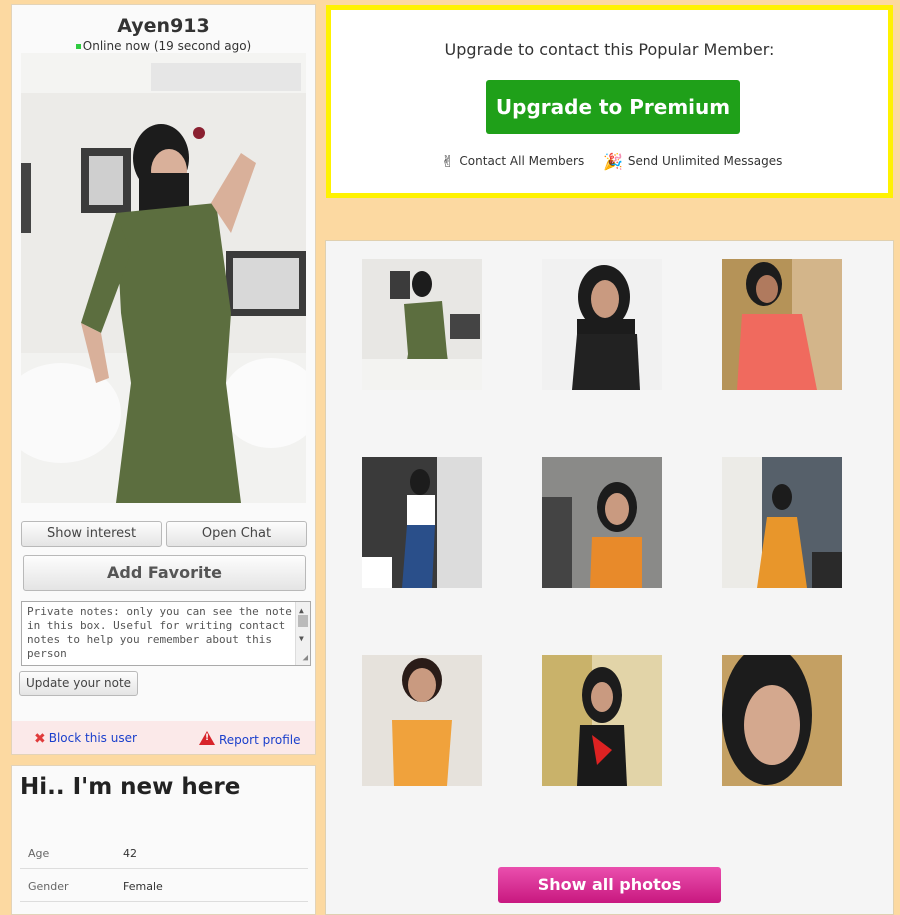  What do you see at coordinates (78, 46) in the screenshot?
I see `online-dot-icon` at bounding box center [78, 46].